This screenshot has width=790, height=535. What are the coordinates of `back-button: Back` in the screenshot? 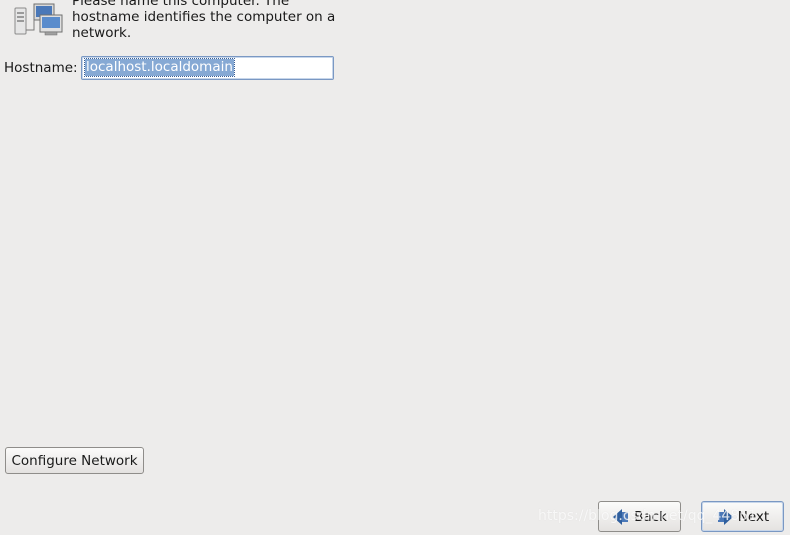 It's located at (639, 516).